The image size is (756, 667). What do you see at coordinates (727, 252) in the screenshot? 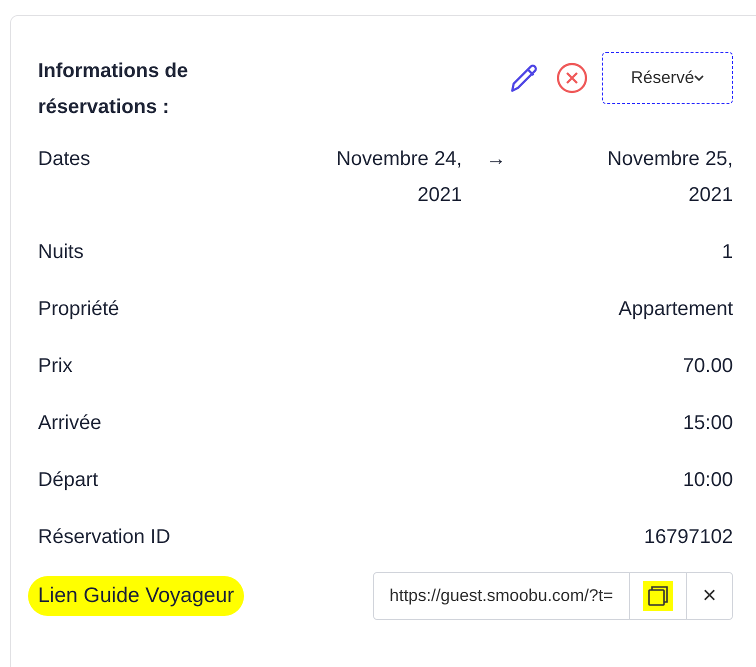
I see `row-value: 1` at bounding box center [727, 252].